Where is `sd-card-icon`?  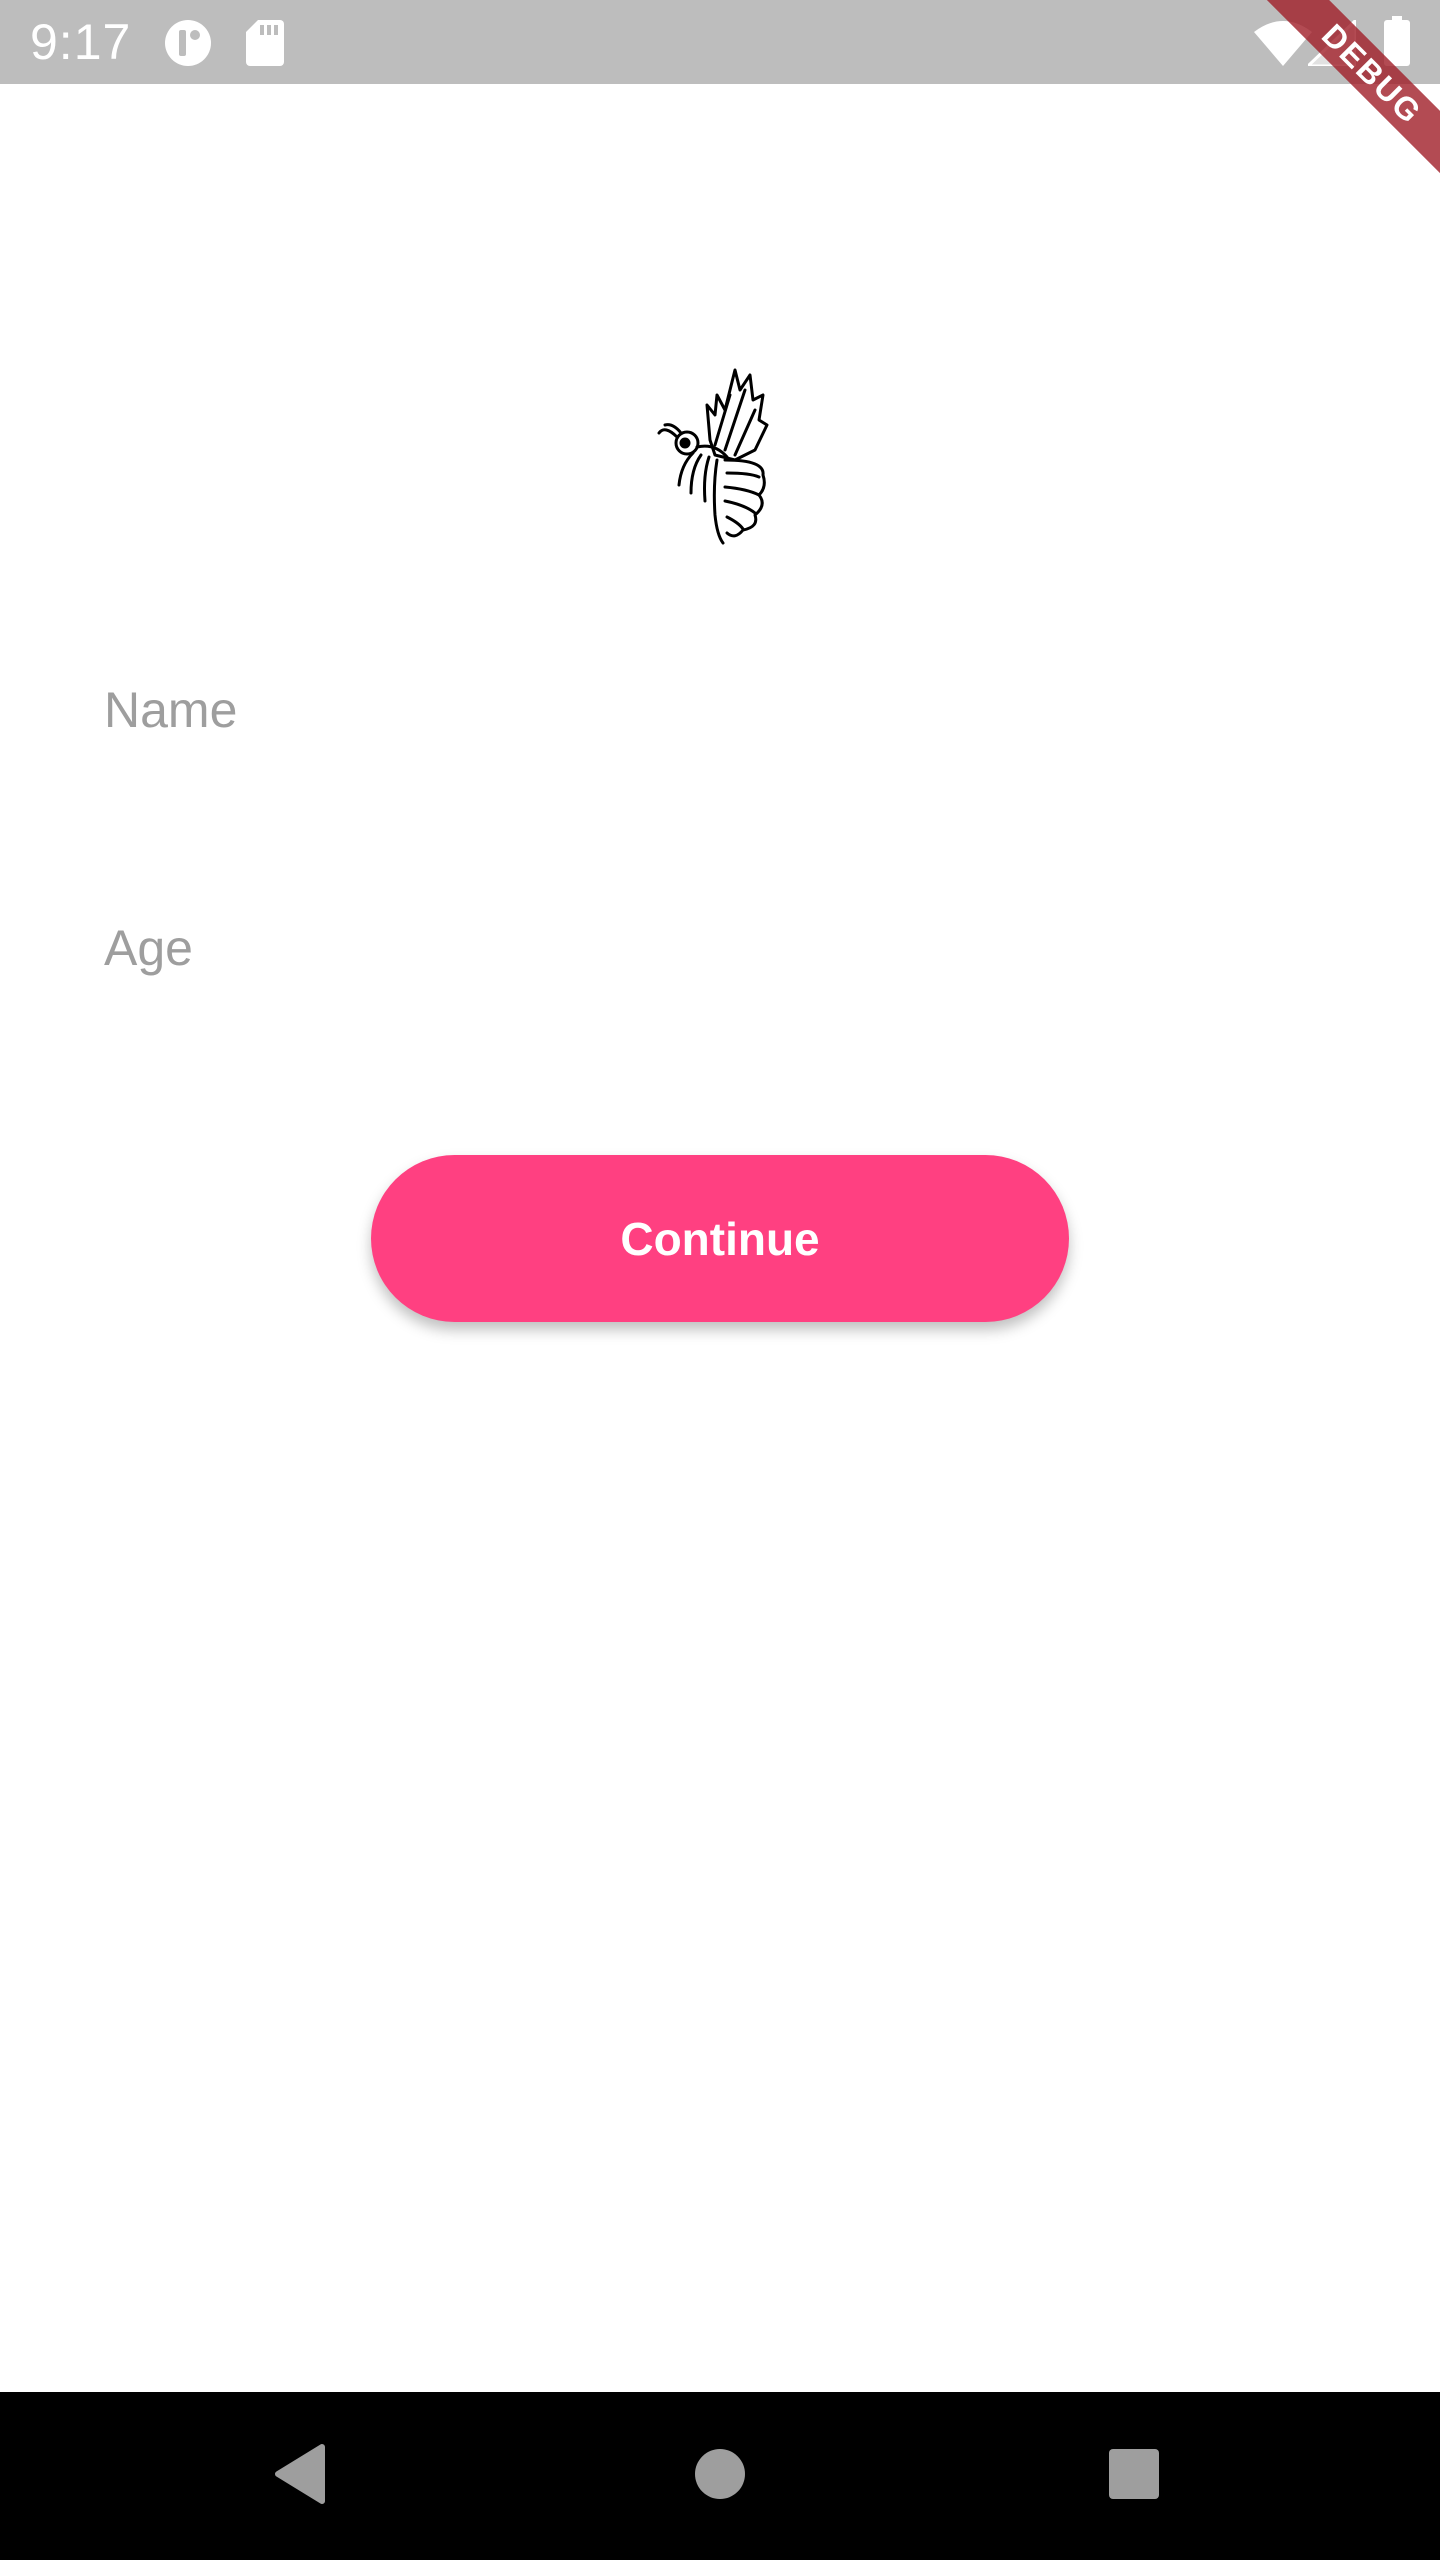 sd-card-icon is located at coordinates (265, 45).